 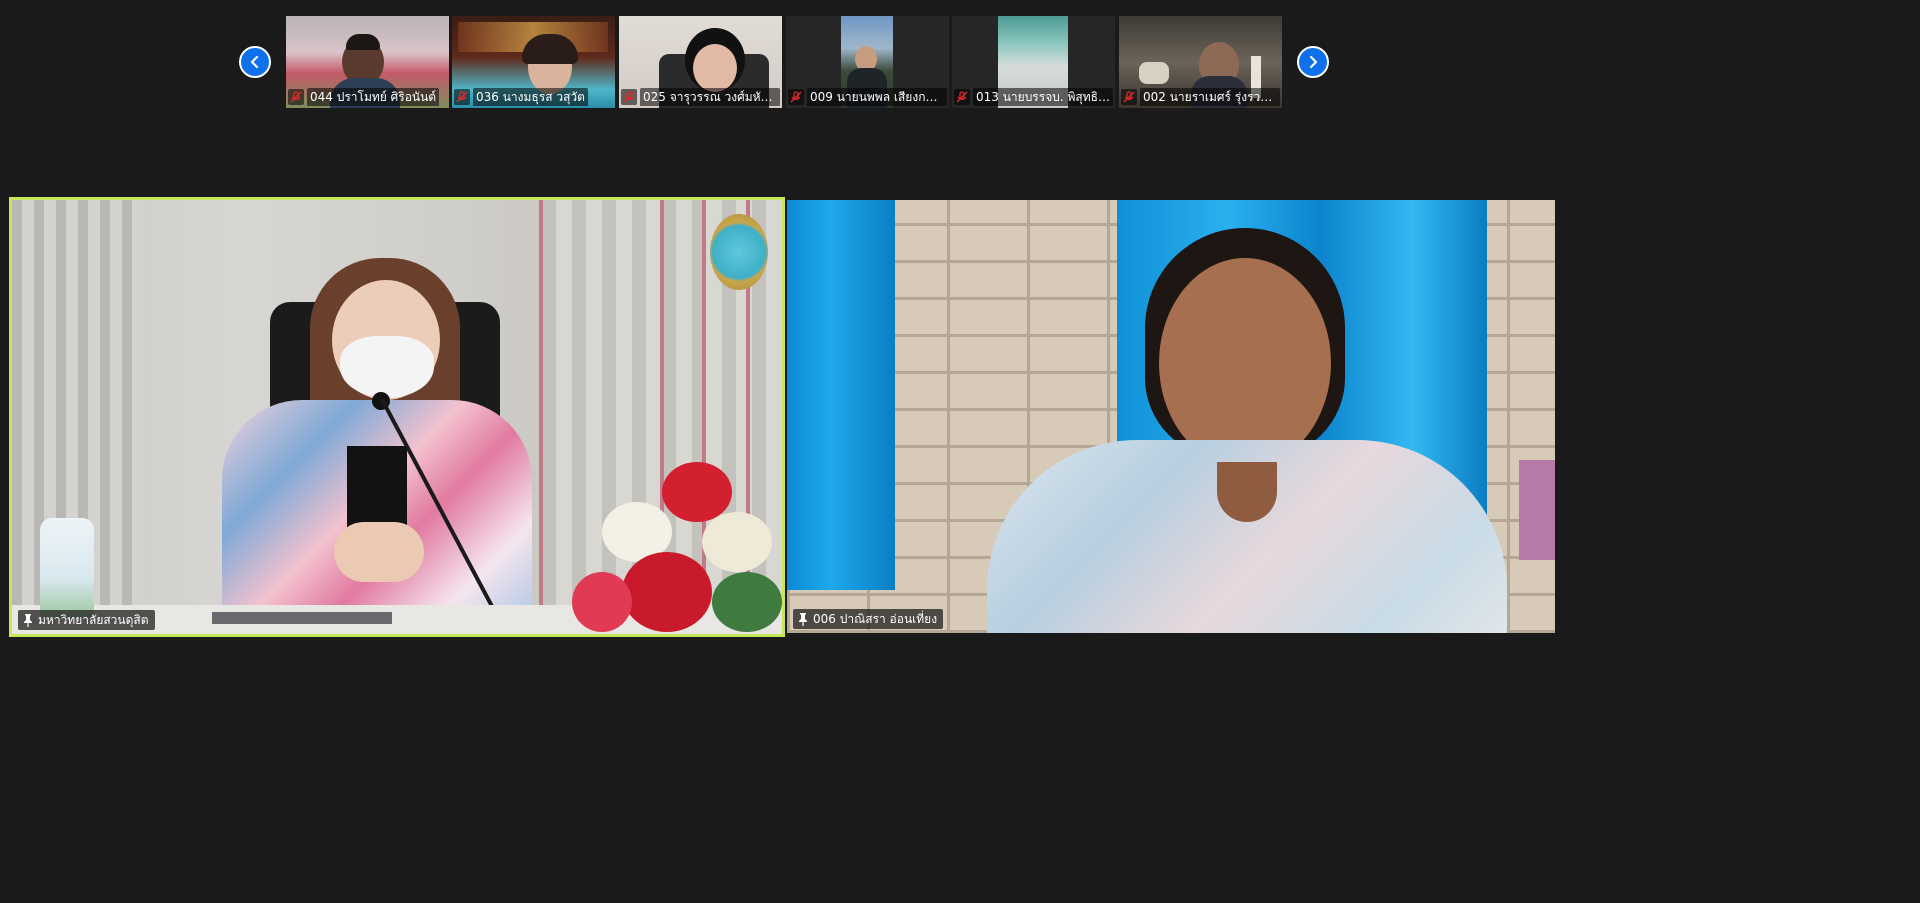 I want to click on participant-name-label: 006 ปาณิสรา อ่อนเที่ยง, so click(x=868, y=619).